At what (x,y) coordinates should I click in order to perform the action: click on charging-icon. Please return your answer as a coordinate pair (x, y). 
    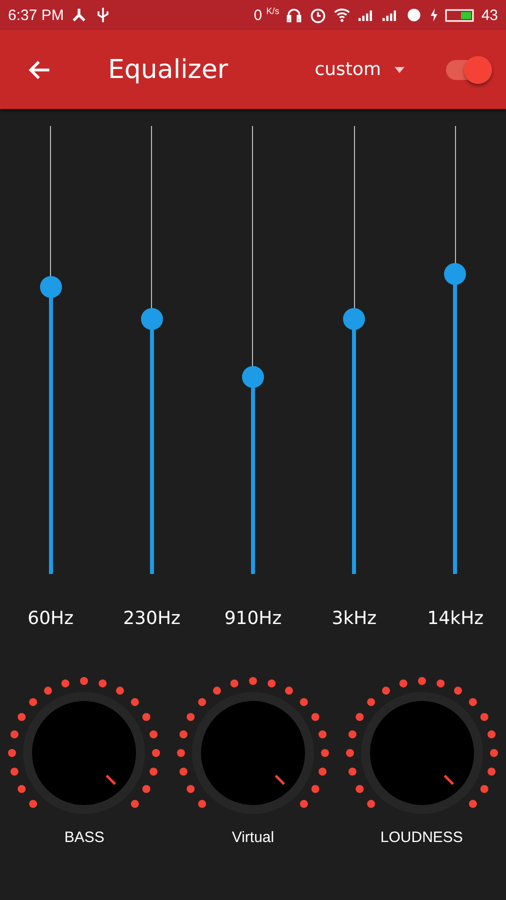
    Looking at the image, I should click on (434, 15).